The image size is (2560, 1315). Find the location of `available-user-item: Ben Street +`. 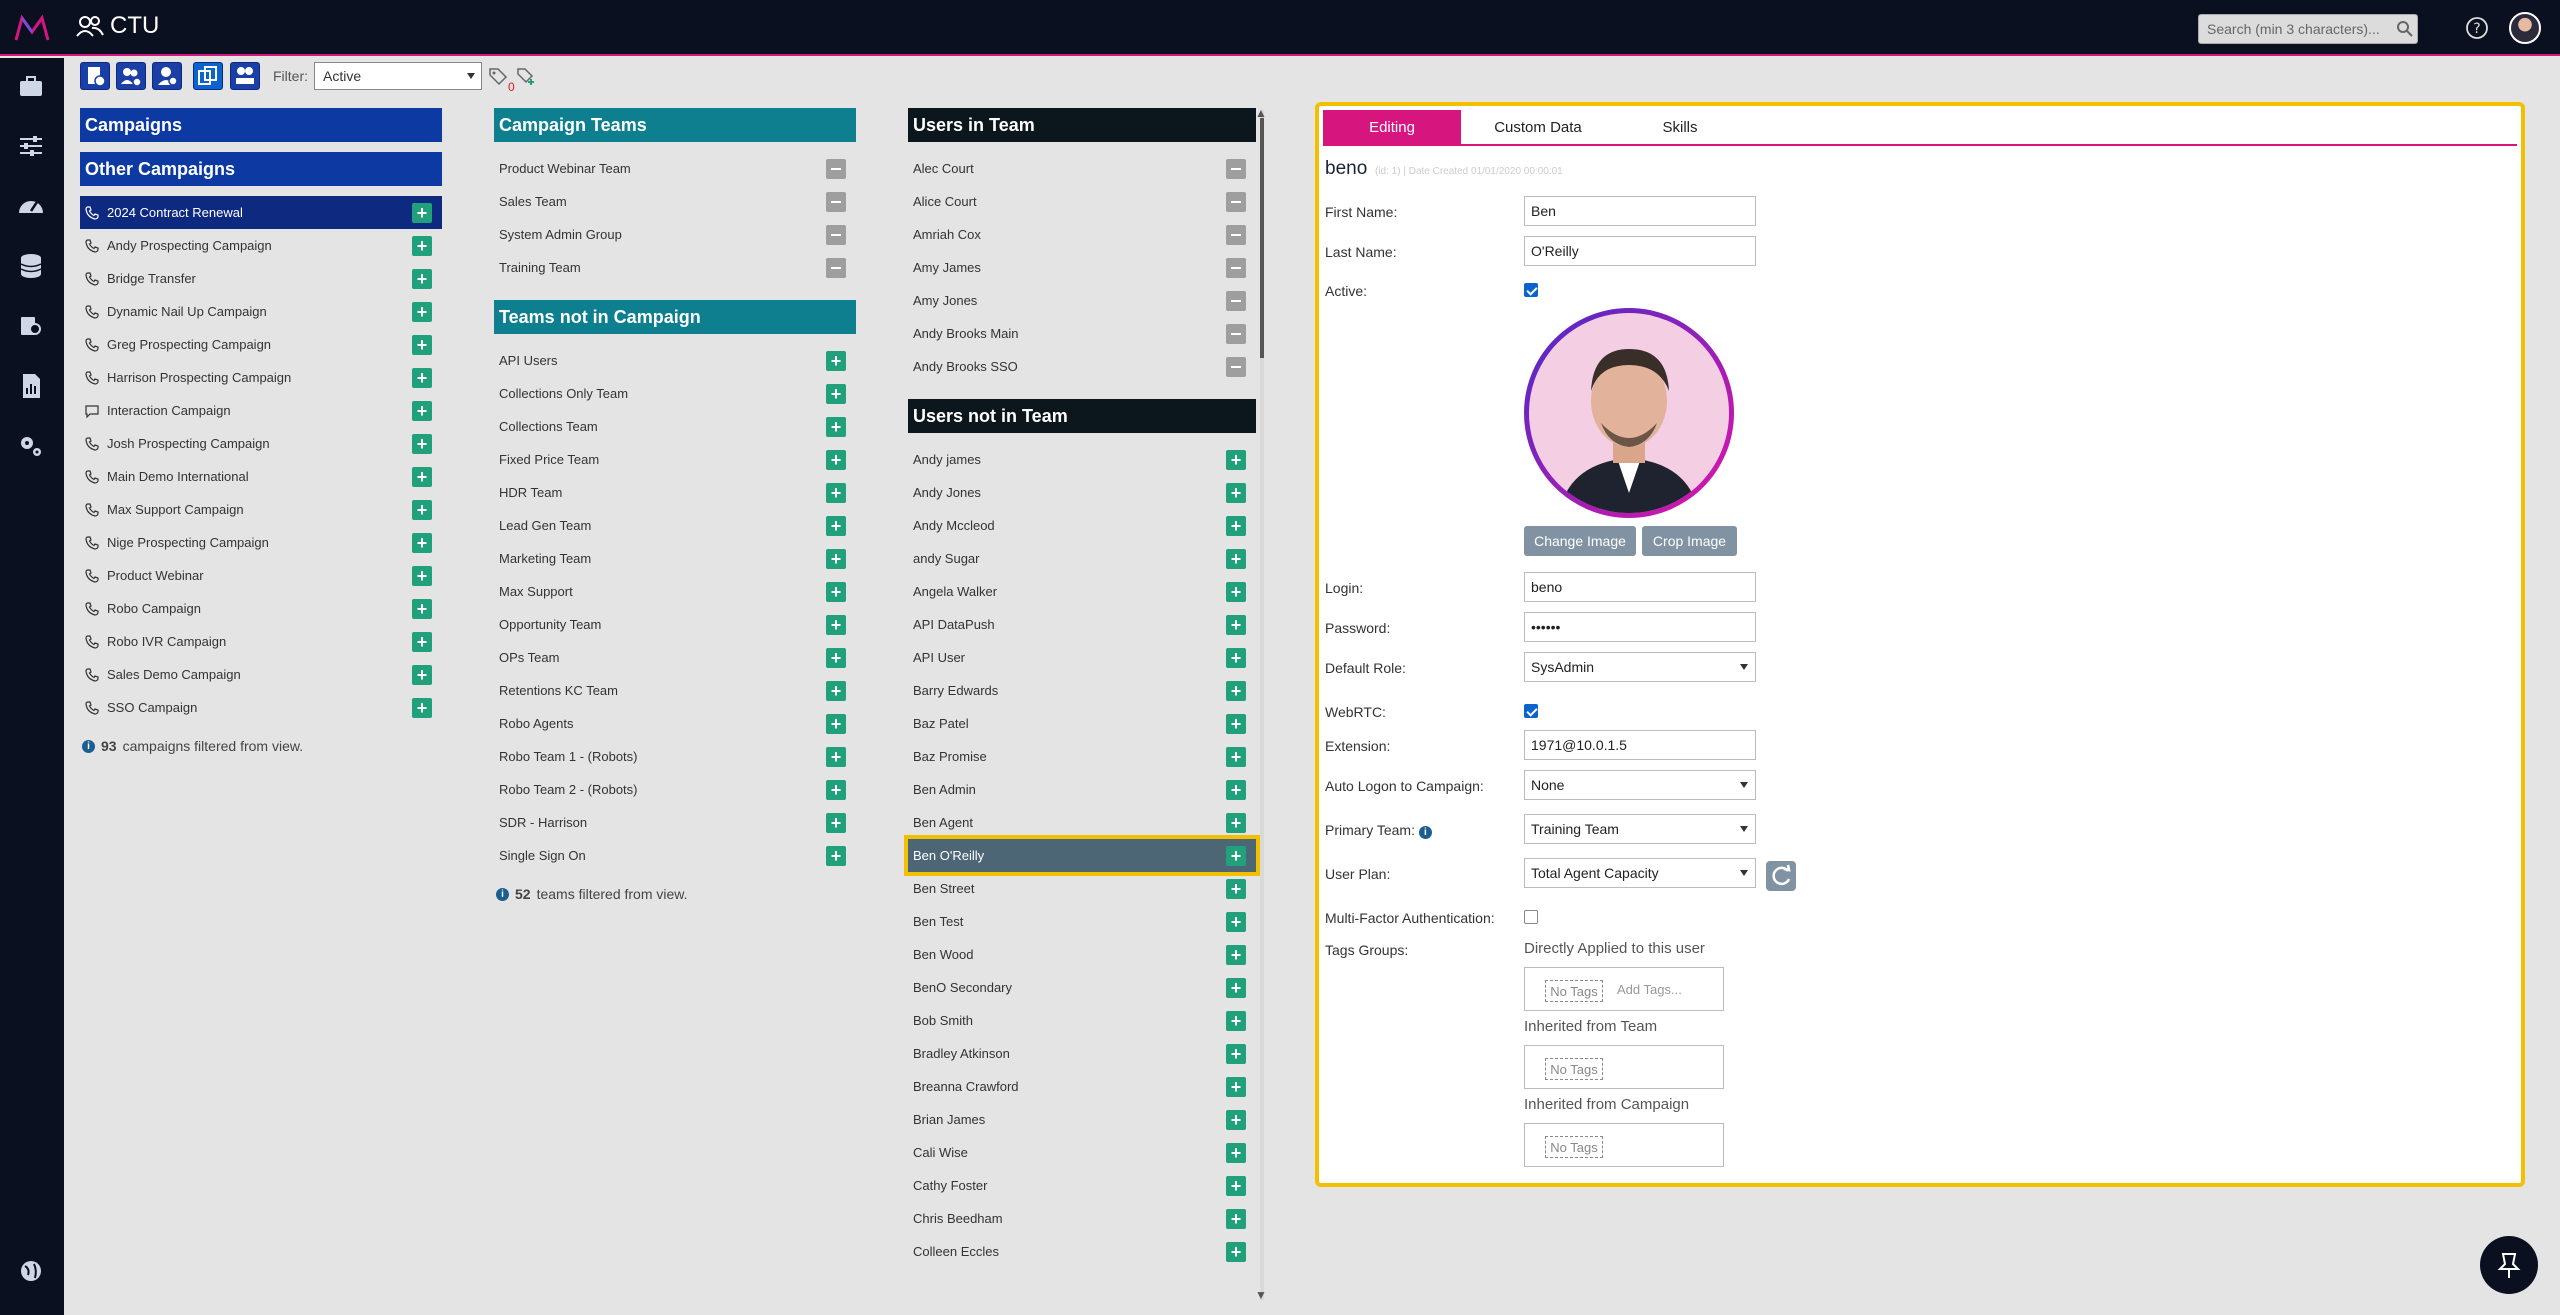

available-user-item: Ben Street + is located at coordinates (1082, 888).